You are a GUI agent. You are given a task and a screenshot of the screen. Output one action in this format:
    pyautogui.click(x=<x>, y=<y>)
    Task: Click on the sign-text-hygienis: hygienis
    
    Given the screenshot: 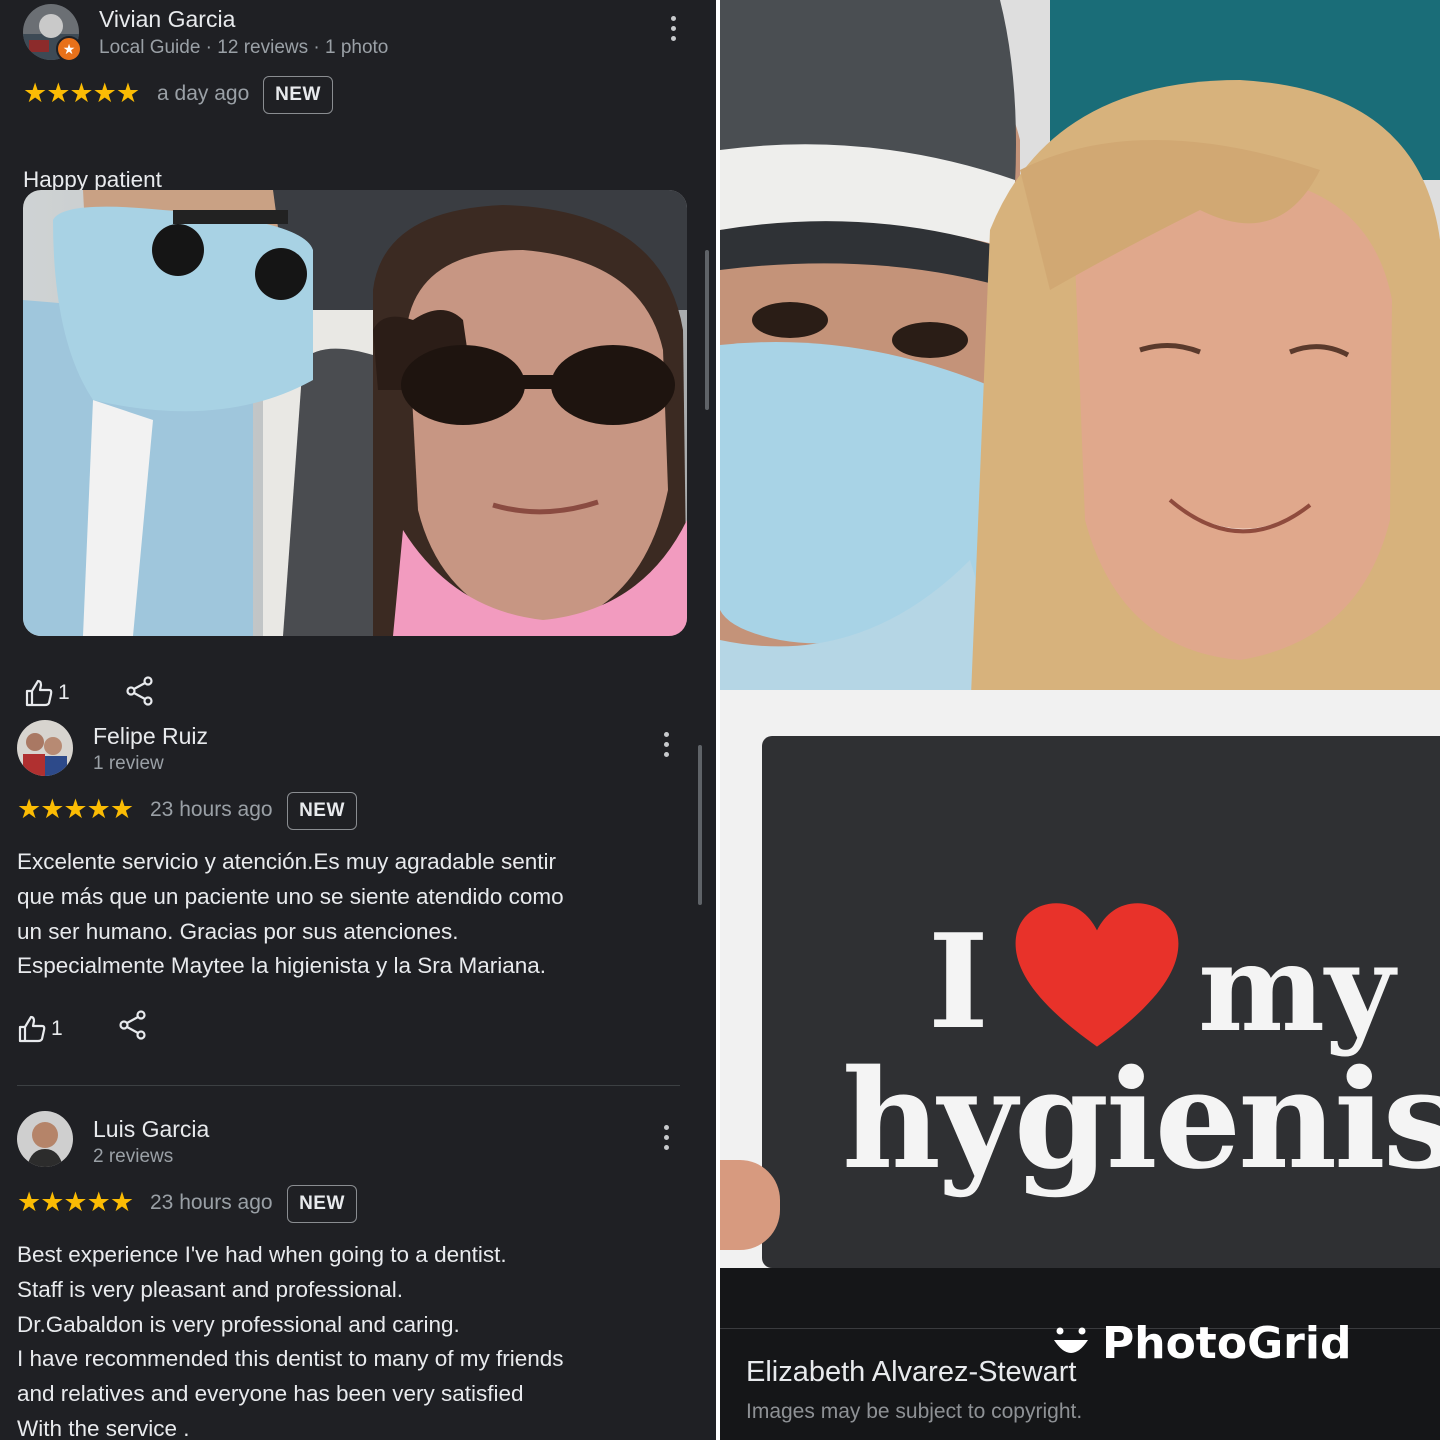 What is the action you would take?
    pyautogui.click(x=1141, y=1120)
    